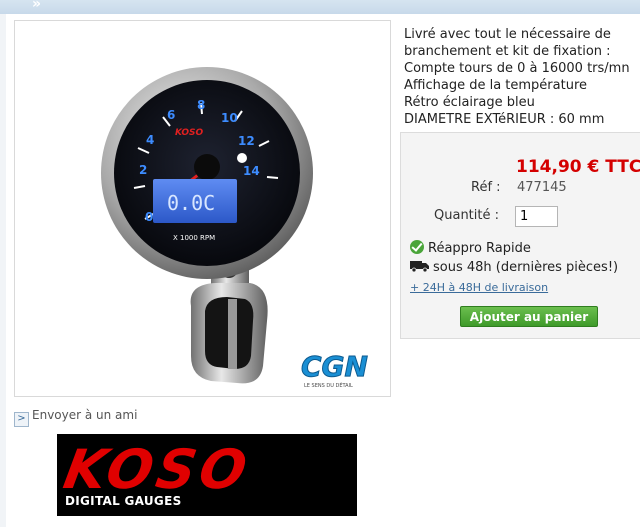 This screenshot has width=640, height=527. What do you see at coordinates (542, 187) in the screenshot?
I see `ref-value: 477145` at bounding box center [542, 187].